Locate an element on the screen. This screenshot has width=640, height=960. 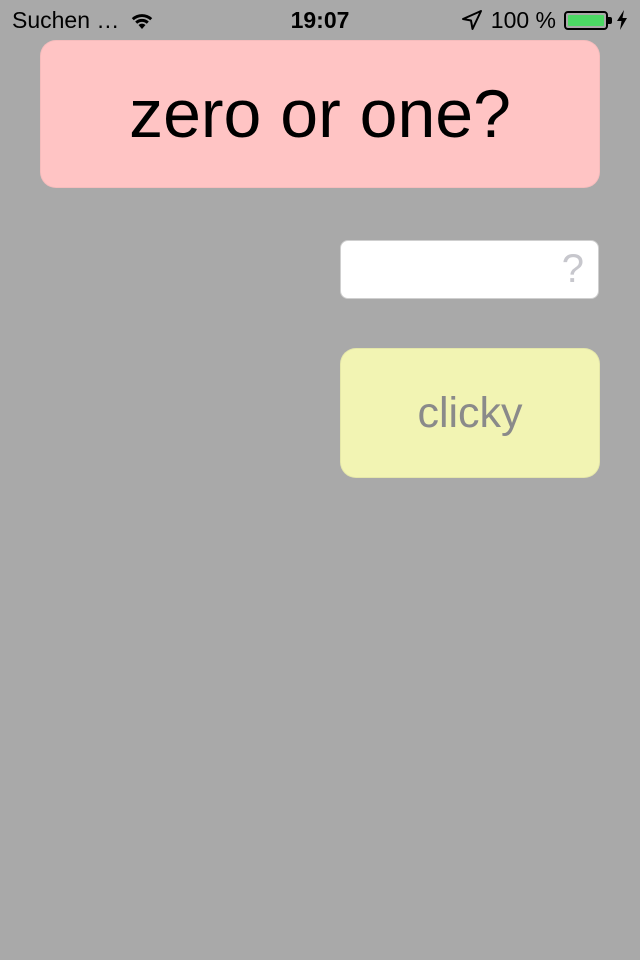
battery-icon is located at coordinates (588, 20).